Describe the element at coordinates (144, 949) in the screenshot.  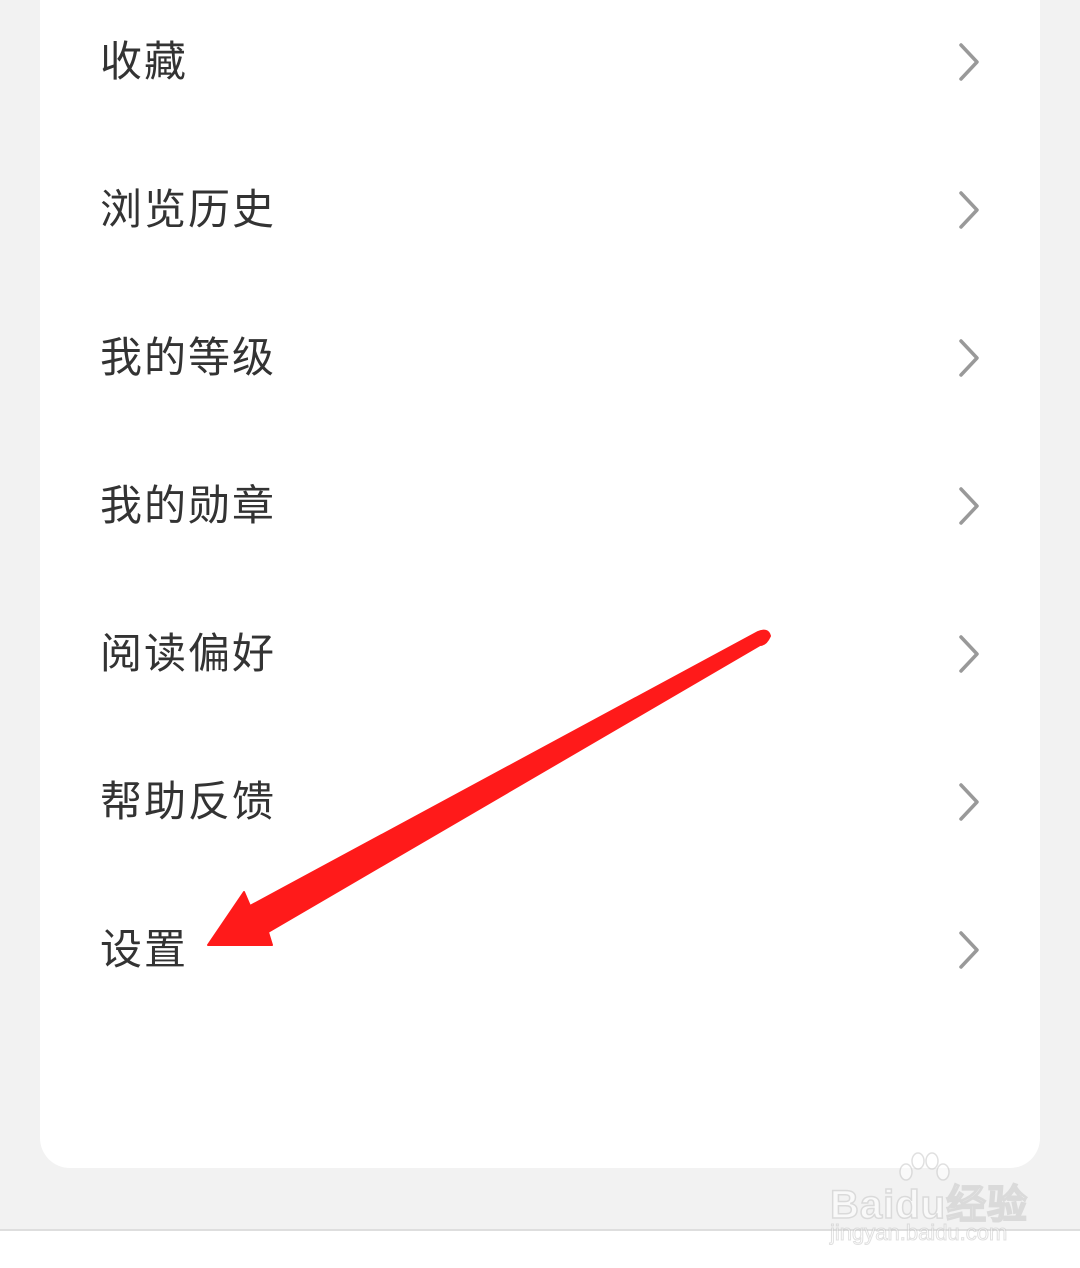
I see `menu-item-label: 设置` at that location.